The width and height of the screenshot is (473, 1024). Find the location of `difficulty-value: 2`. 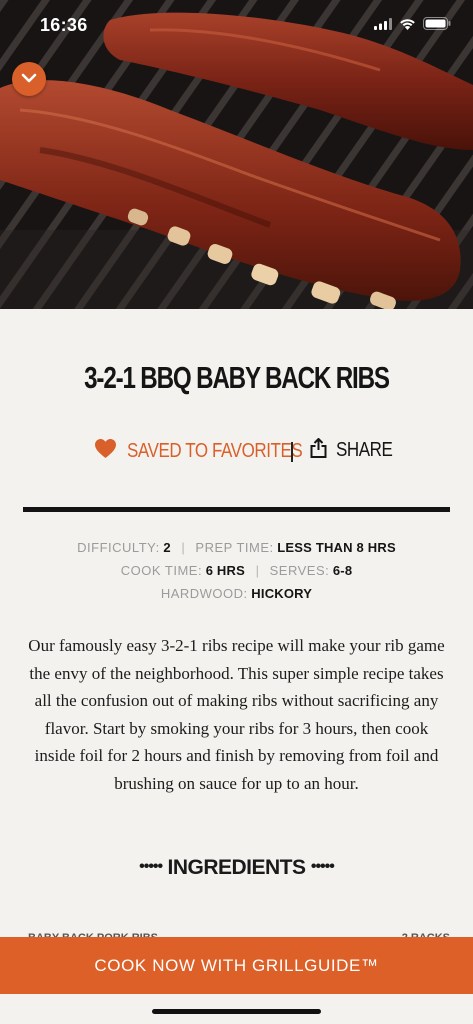

difficulty-value: 2 is located at coordinates (167, 547).